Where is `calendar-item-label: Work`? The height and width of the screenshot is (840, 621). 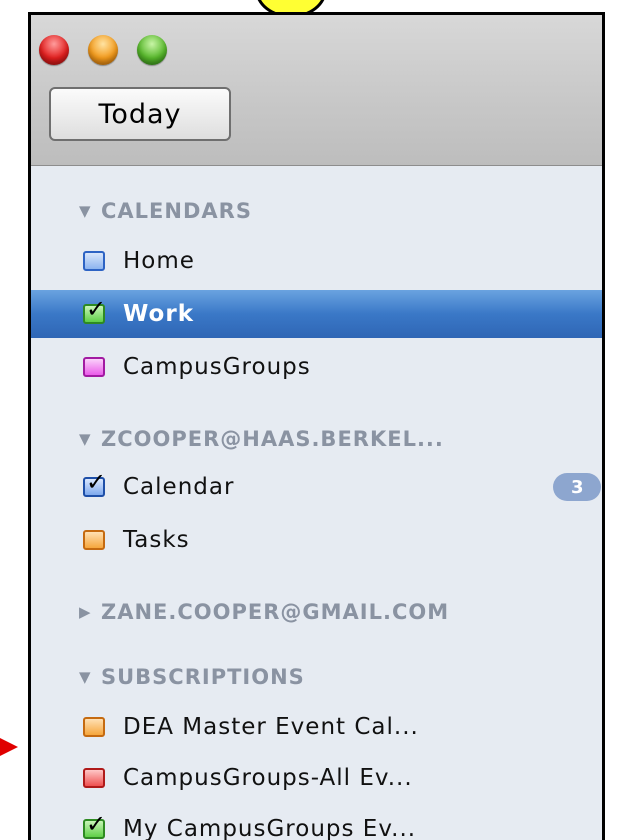
calendar-item-label: Work is located at coordinates (158, 314).